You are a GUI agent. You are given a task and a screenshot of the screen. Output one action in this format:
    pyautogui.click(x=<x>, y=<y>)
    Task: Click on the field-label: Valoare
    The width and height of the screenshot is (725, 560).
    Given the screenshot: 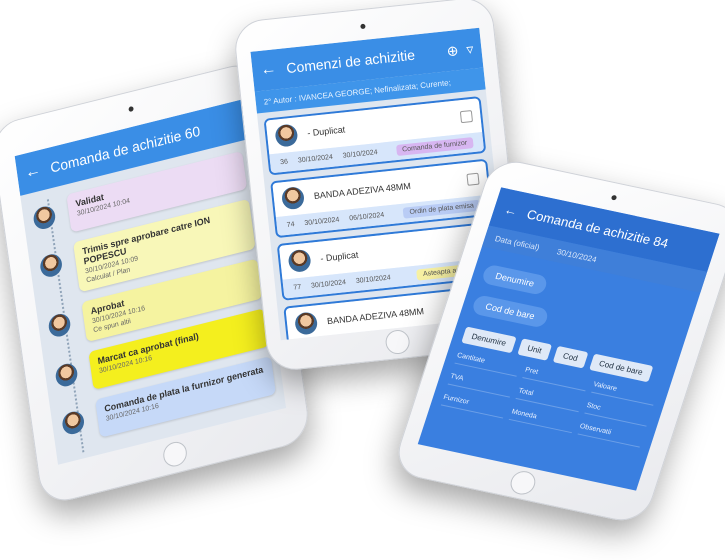 What is the action you would take?
    pyautogui.click(x=623, y=393)
    